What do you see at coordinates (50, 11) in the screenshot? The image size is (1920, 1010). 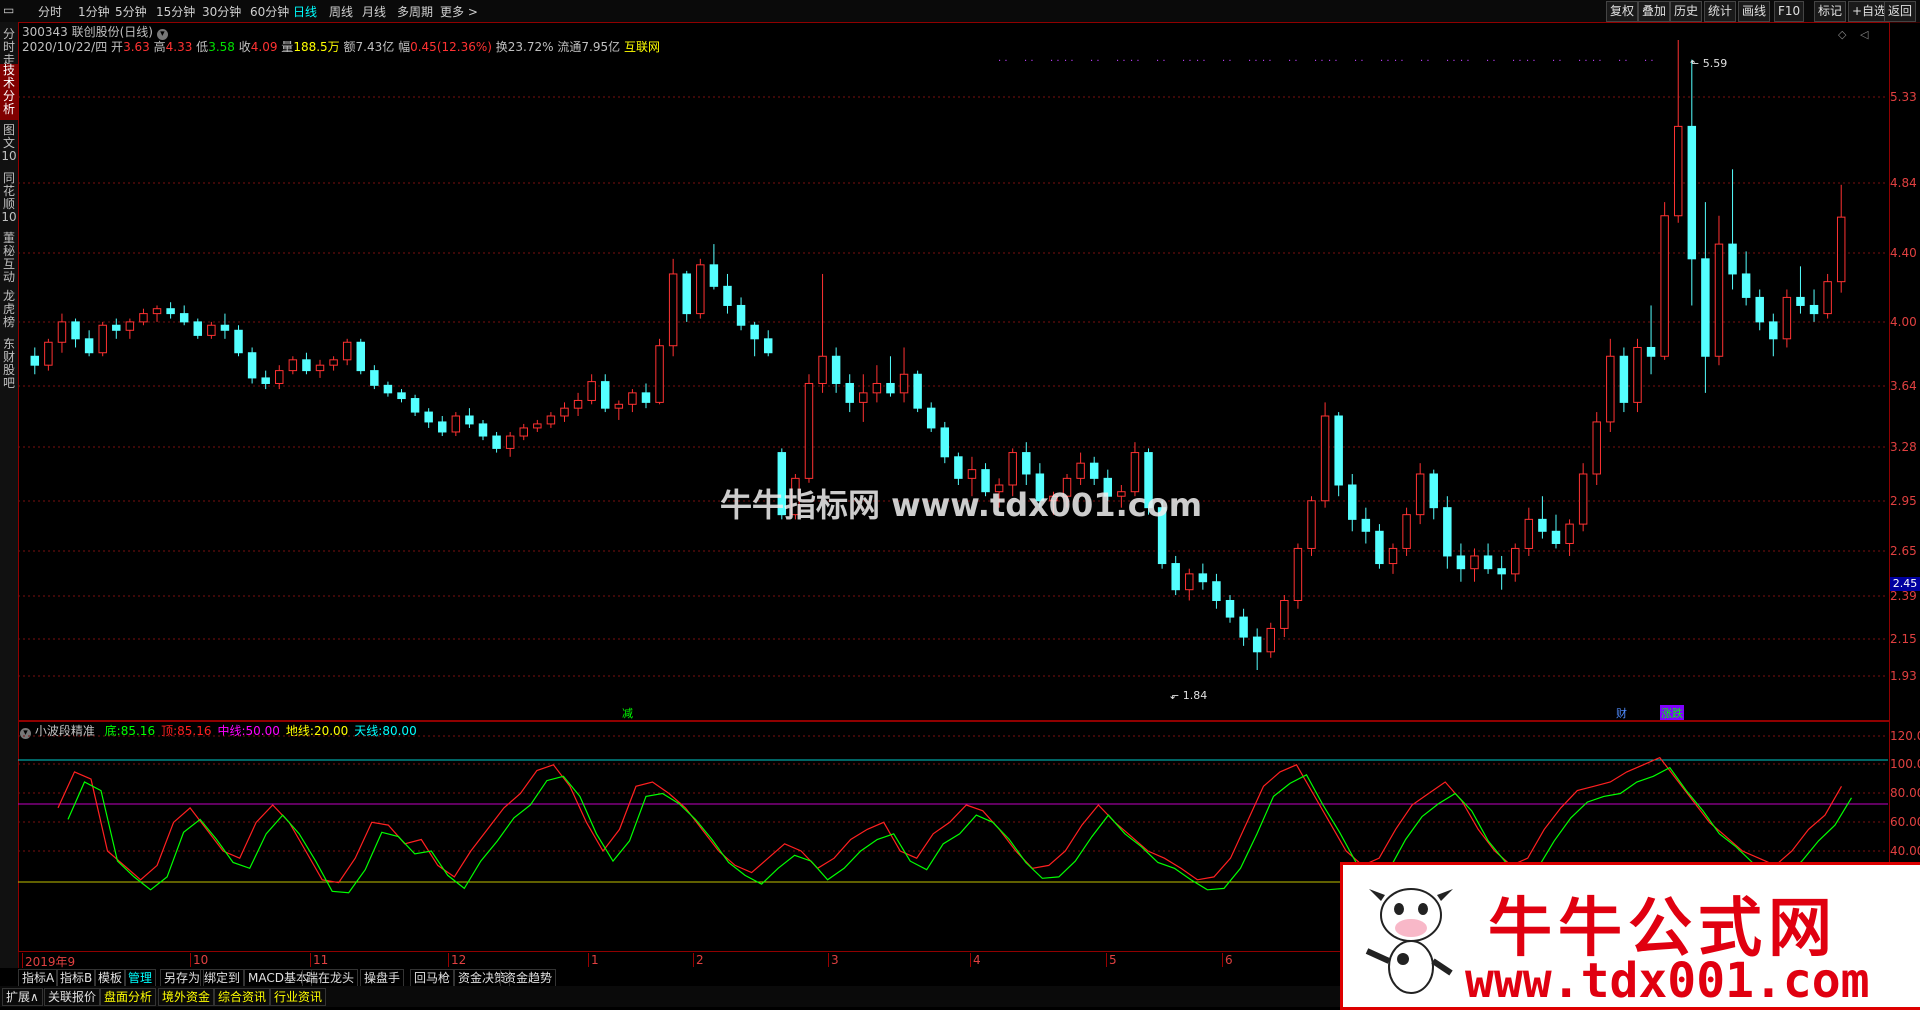 I see `period-0: 分时` at bounding box center [50, 11].